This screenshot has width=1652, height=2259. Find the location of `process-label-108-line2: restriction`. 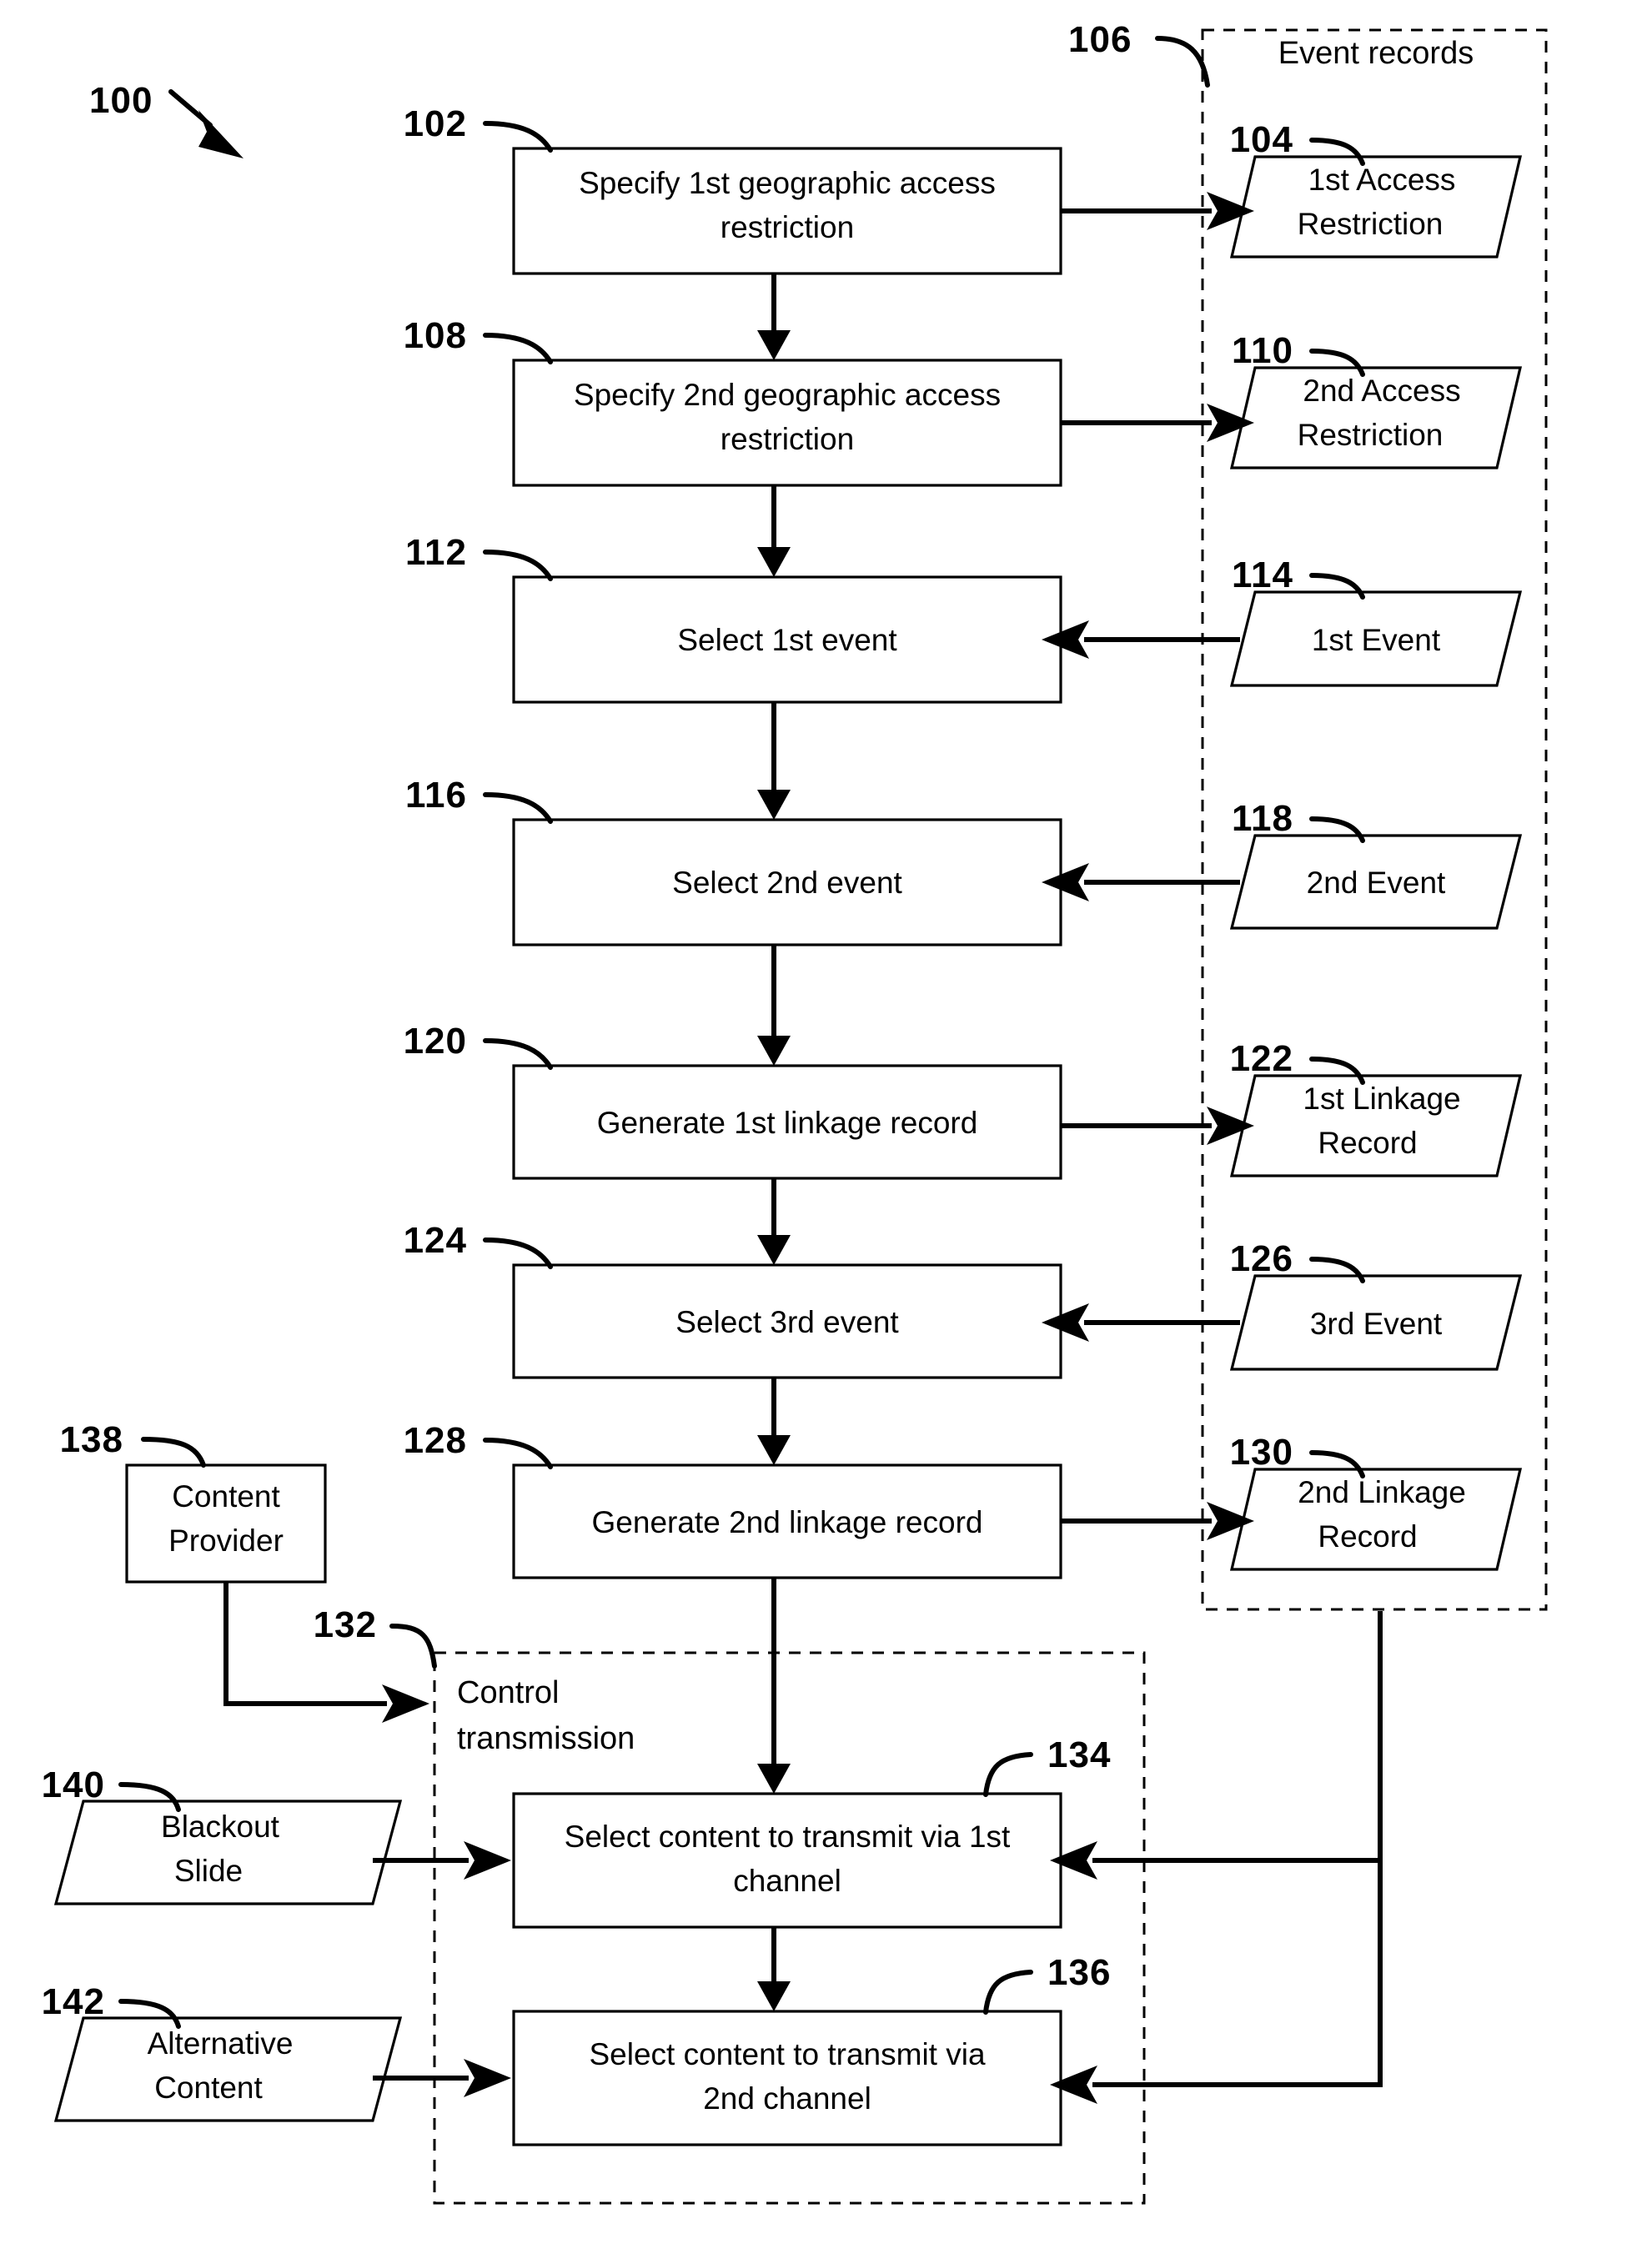

process-label-108-line2: restriction is located at coordinates (787, 439).